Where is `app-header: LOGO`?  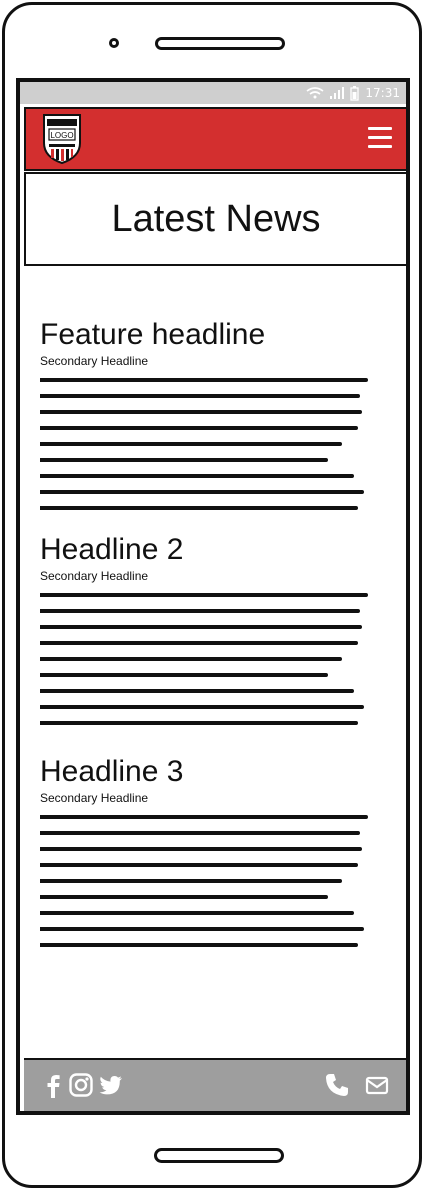 app-header: LOGO is located at coordinates (215, 139).